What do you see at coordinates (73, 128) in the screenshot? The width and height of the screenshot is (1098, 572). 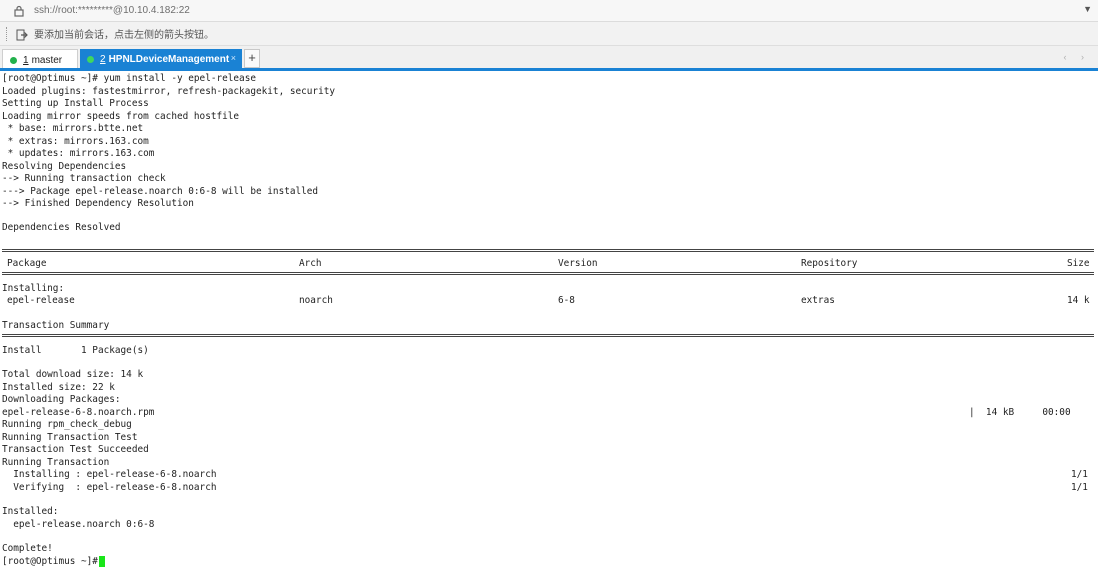 I see `terminal-line: * base: mirrors.btte.net` at bounding box center [73, 128].